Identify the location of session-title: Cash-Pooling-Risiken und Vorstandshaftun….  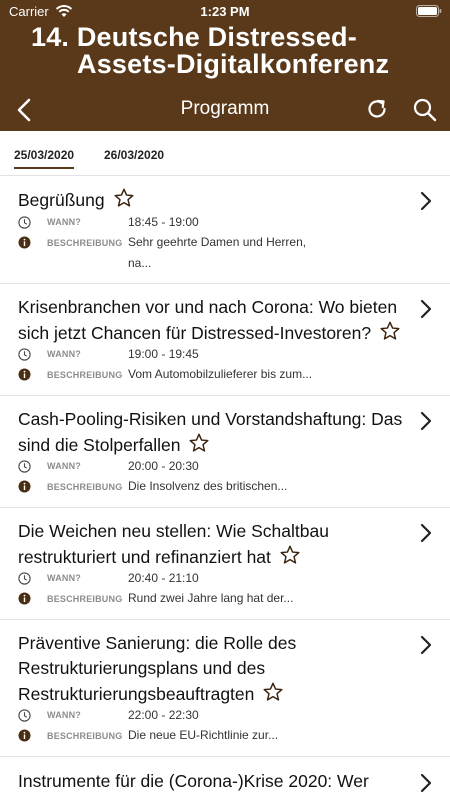
(210, 432).